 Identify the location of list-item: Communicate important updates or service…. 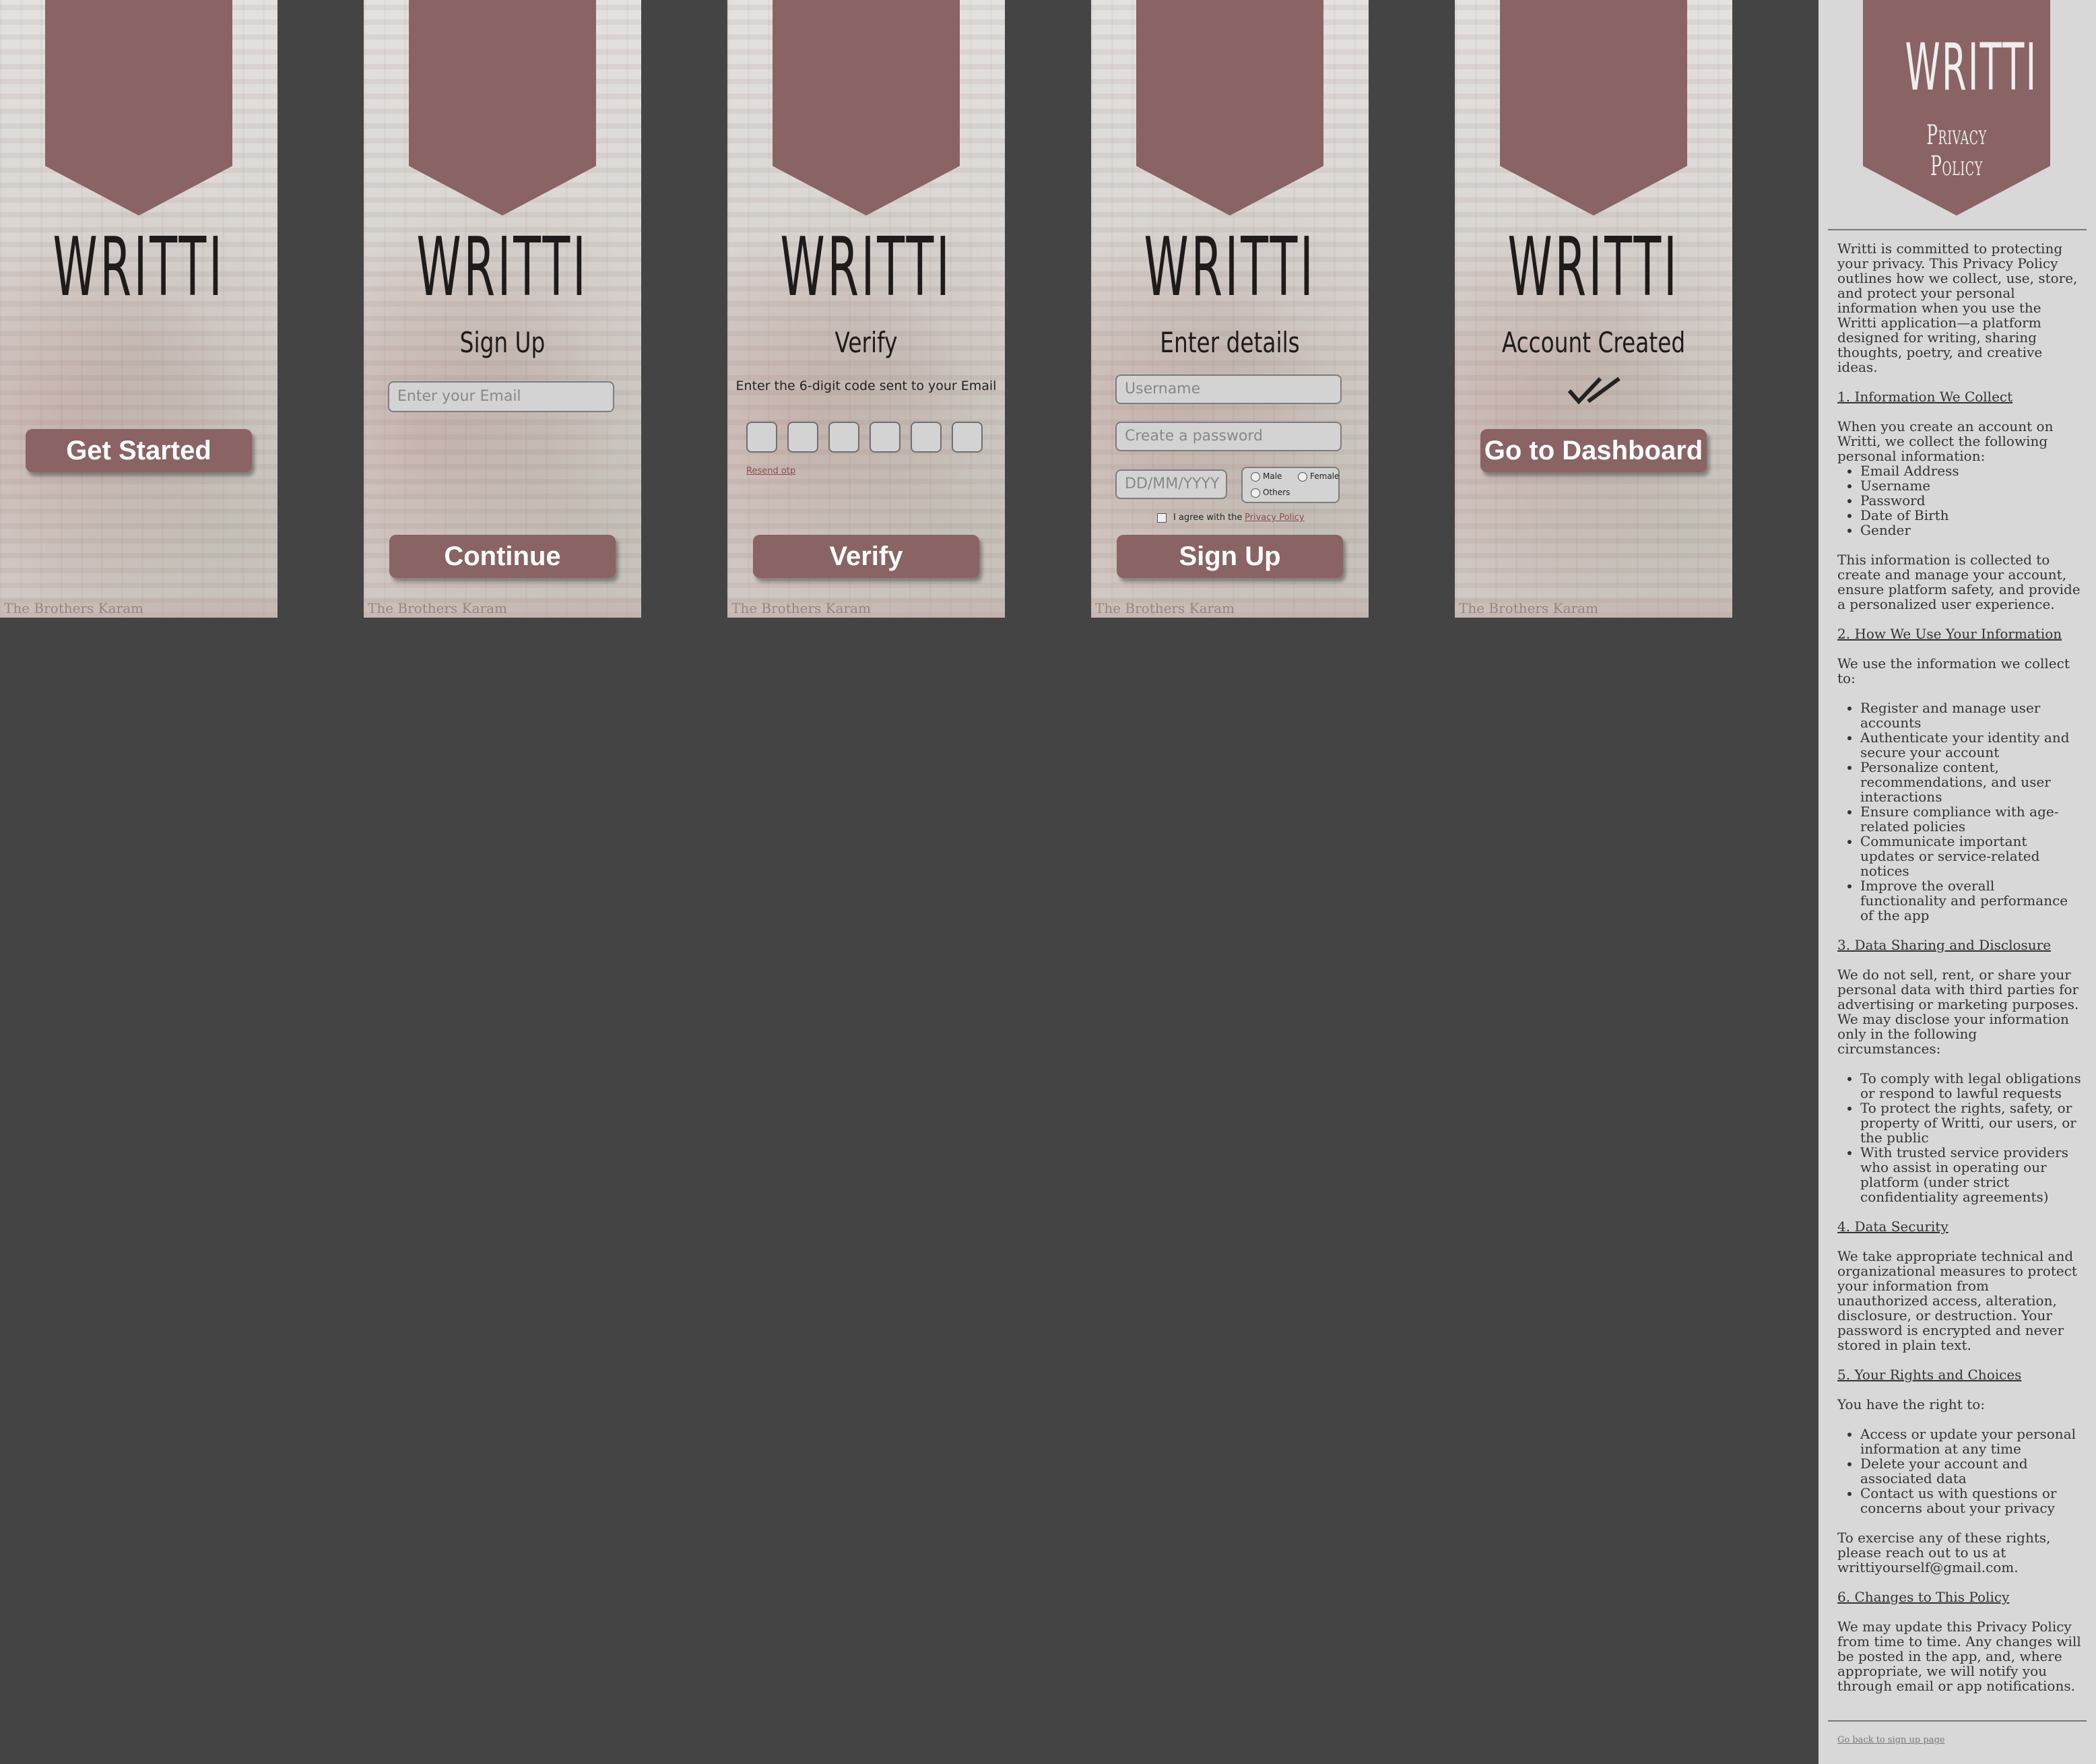
(1970, 856).